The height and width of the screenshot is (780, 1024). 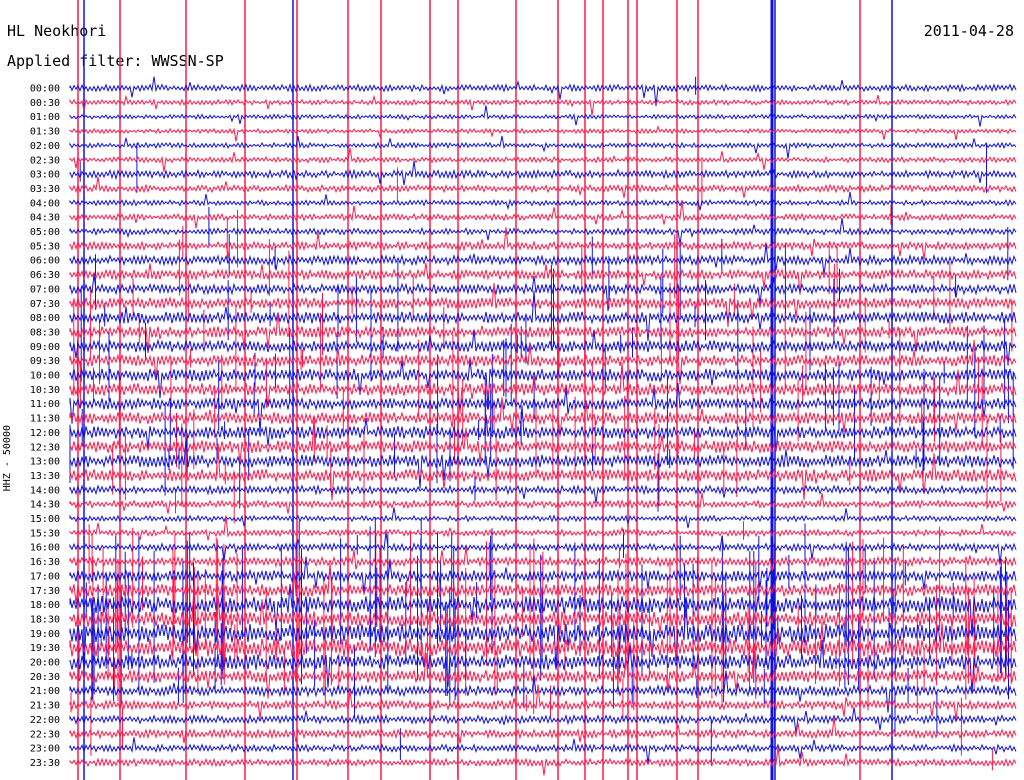 What do you see at coordinates (45, 419) in the screenshot?
I see `tick-label: 11:30` at bounding box center [45, 419].